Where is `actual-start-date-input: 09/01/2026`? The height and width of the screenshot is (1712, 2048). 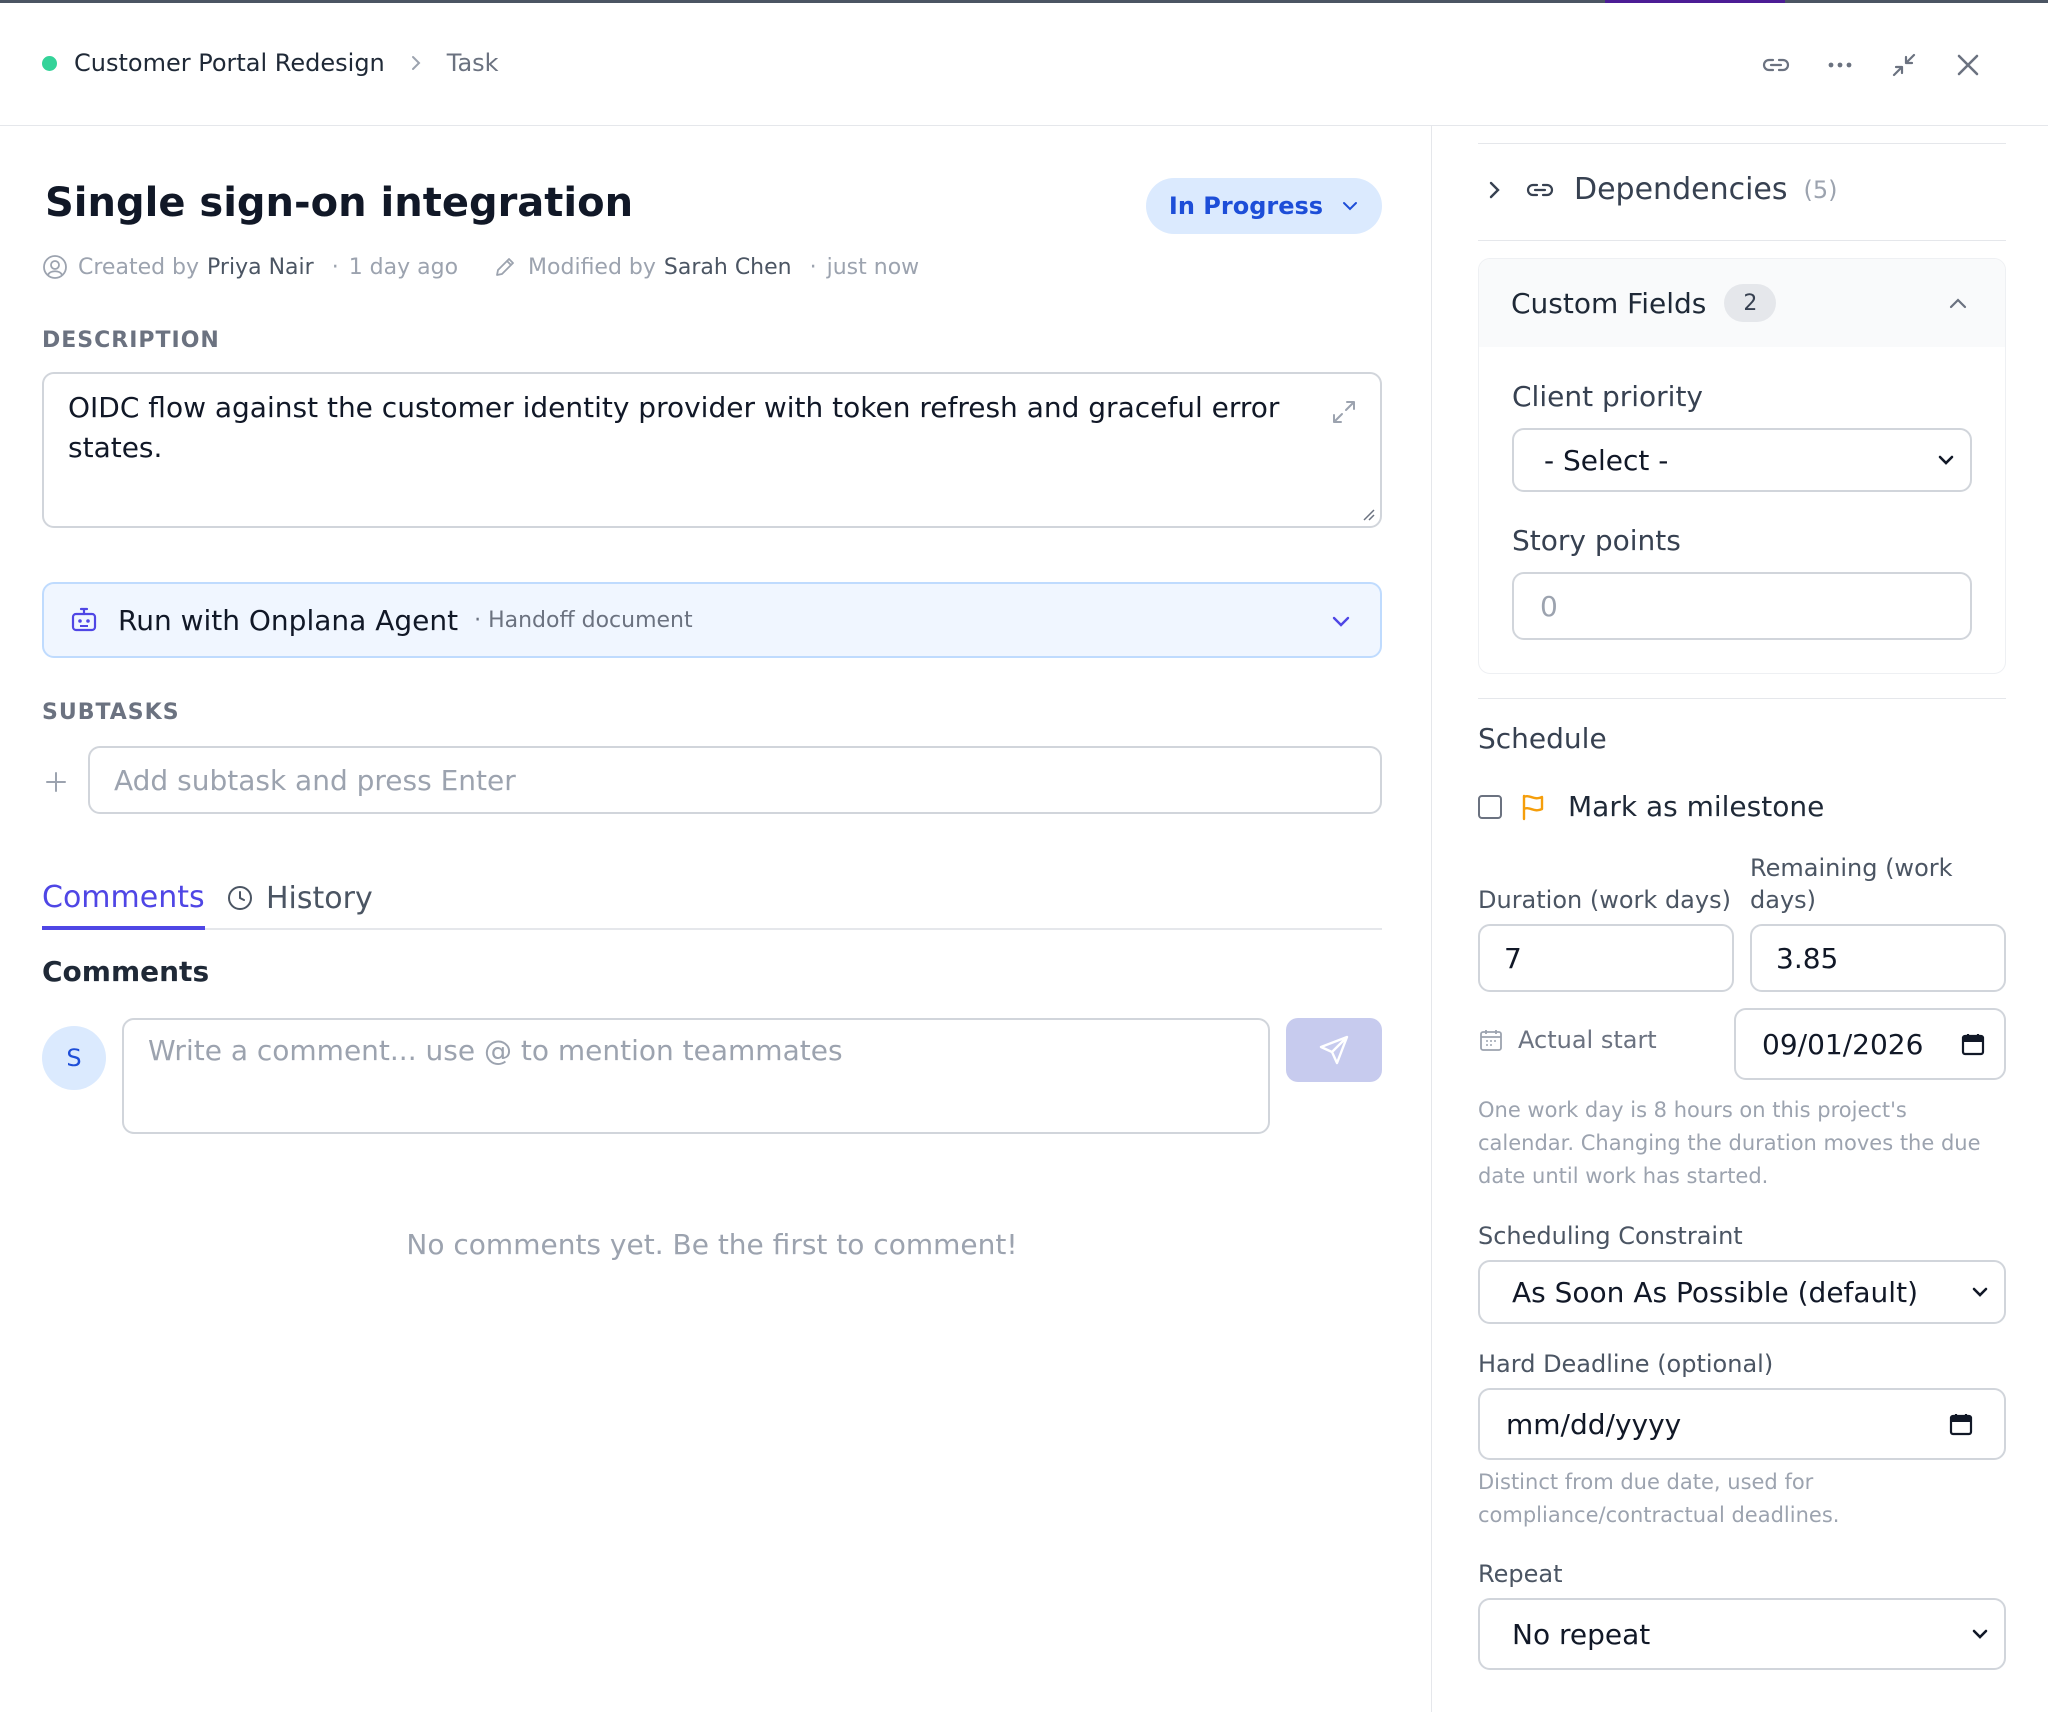
actual-start-date-input: 09/01/2026 is located at coordinates (1870, 1044).